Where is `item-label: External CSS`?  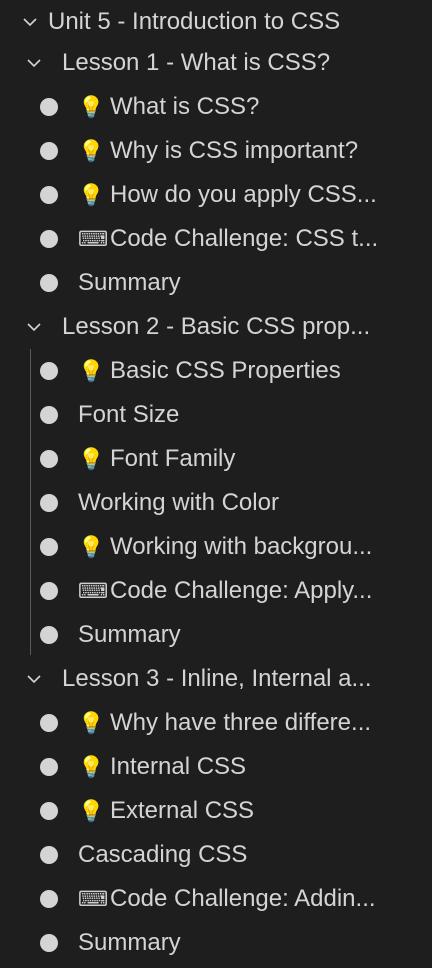
item-label: External CSS is located at coordinates (182, 810).